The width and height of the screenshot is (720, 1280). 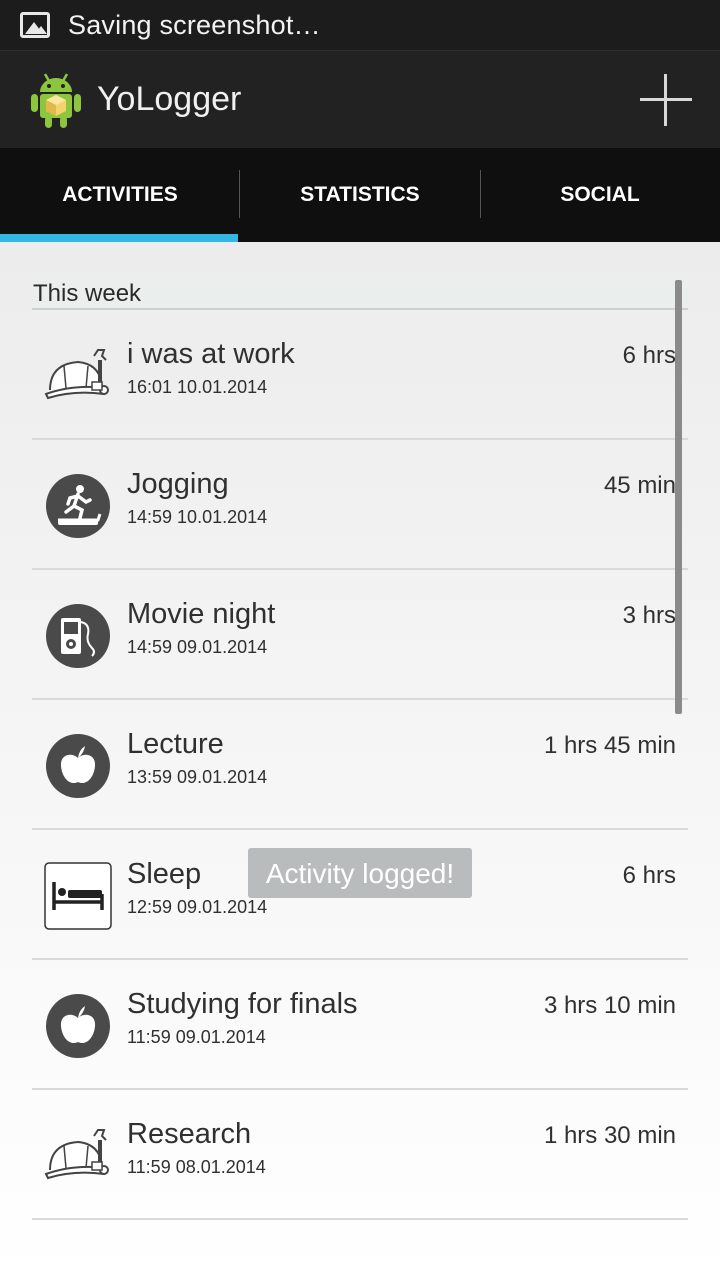 I want to click on list-item: Jogging 14:59 10.01.2014 45 min, so click(x=360, y=505).